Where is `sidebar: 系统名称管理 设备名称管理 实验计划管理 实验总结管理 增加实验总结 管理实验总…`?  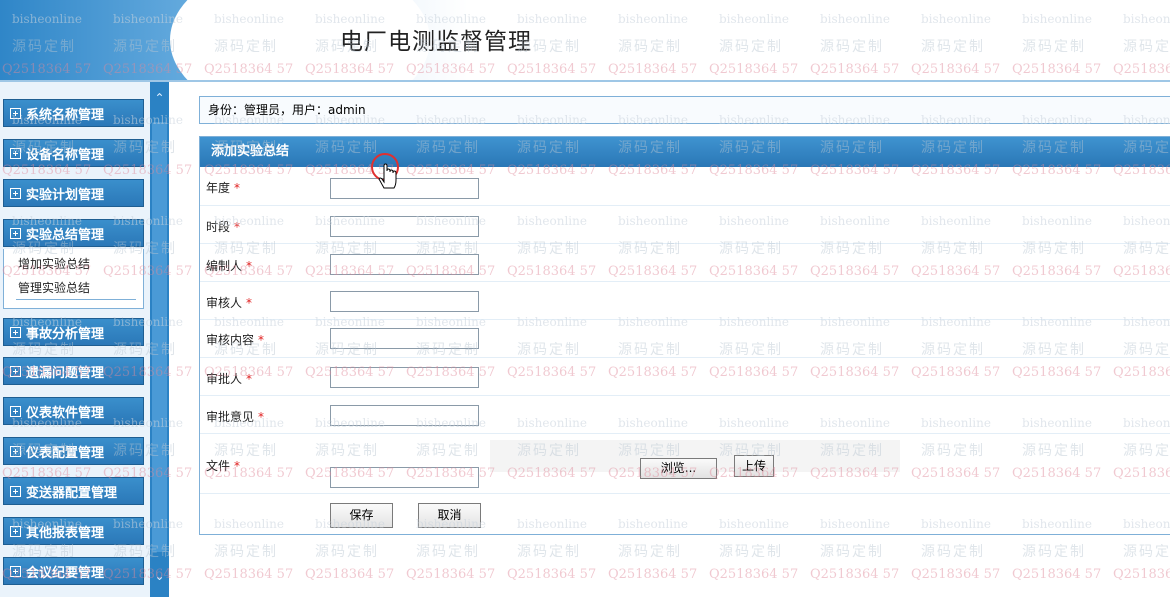 sidebar: 系统名称管理 设备名称管理 实验计划管理 实验总结管理 增加实验总结 管理实验总… is located at coordinates (75, 339).